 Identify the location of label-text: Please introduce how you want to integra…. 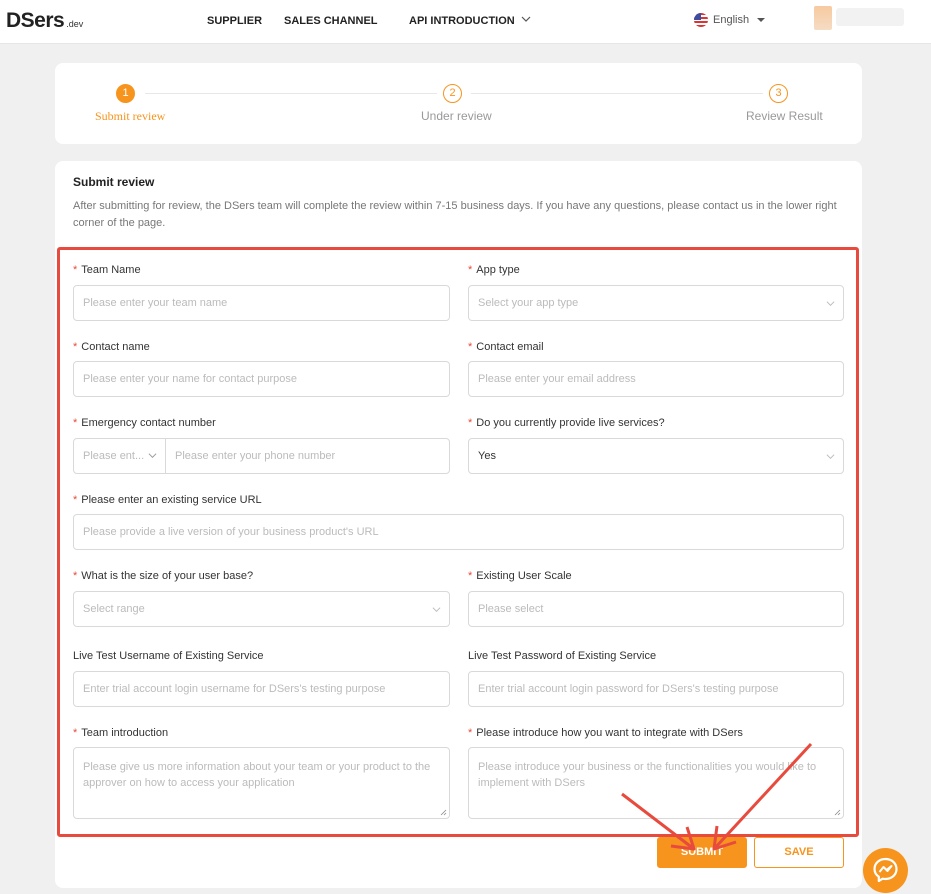
(609, 733).